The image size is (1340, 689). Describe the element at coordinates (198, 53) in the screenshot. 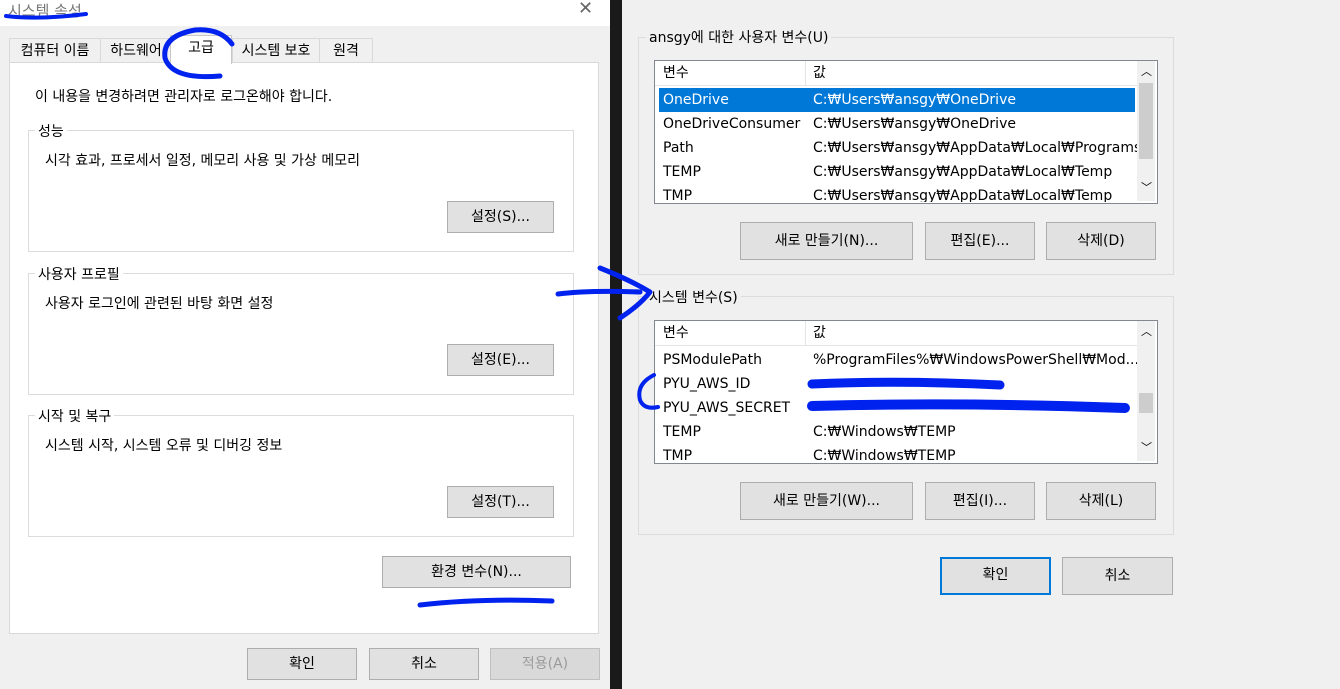

I see `ink-circle-tab` at that location.